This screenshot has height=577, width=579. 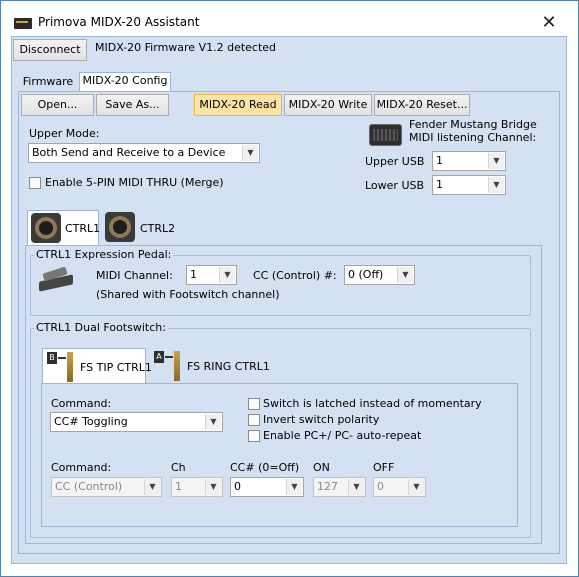 What do you see at coordinates (327, 486) in the screenshot?
I see `row-on-value: 127` at bounding box center [327, 486].